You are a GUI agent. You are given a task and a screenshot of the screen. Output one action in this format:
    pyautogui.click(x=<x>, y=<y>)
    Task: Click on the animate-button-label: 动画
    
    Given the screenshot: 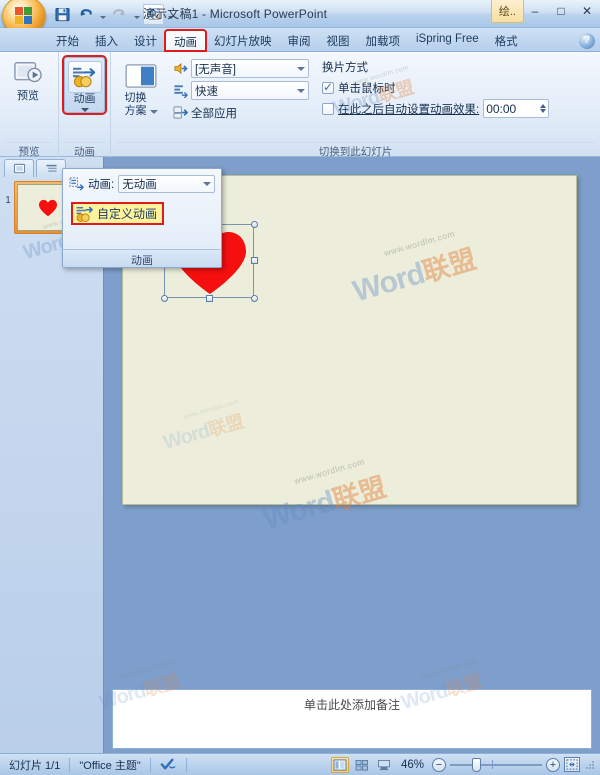 What is the action you would take?
    pyautogui.click(x=84, y=99)
    